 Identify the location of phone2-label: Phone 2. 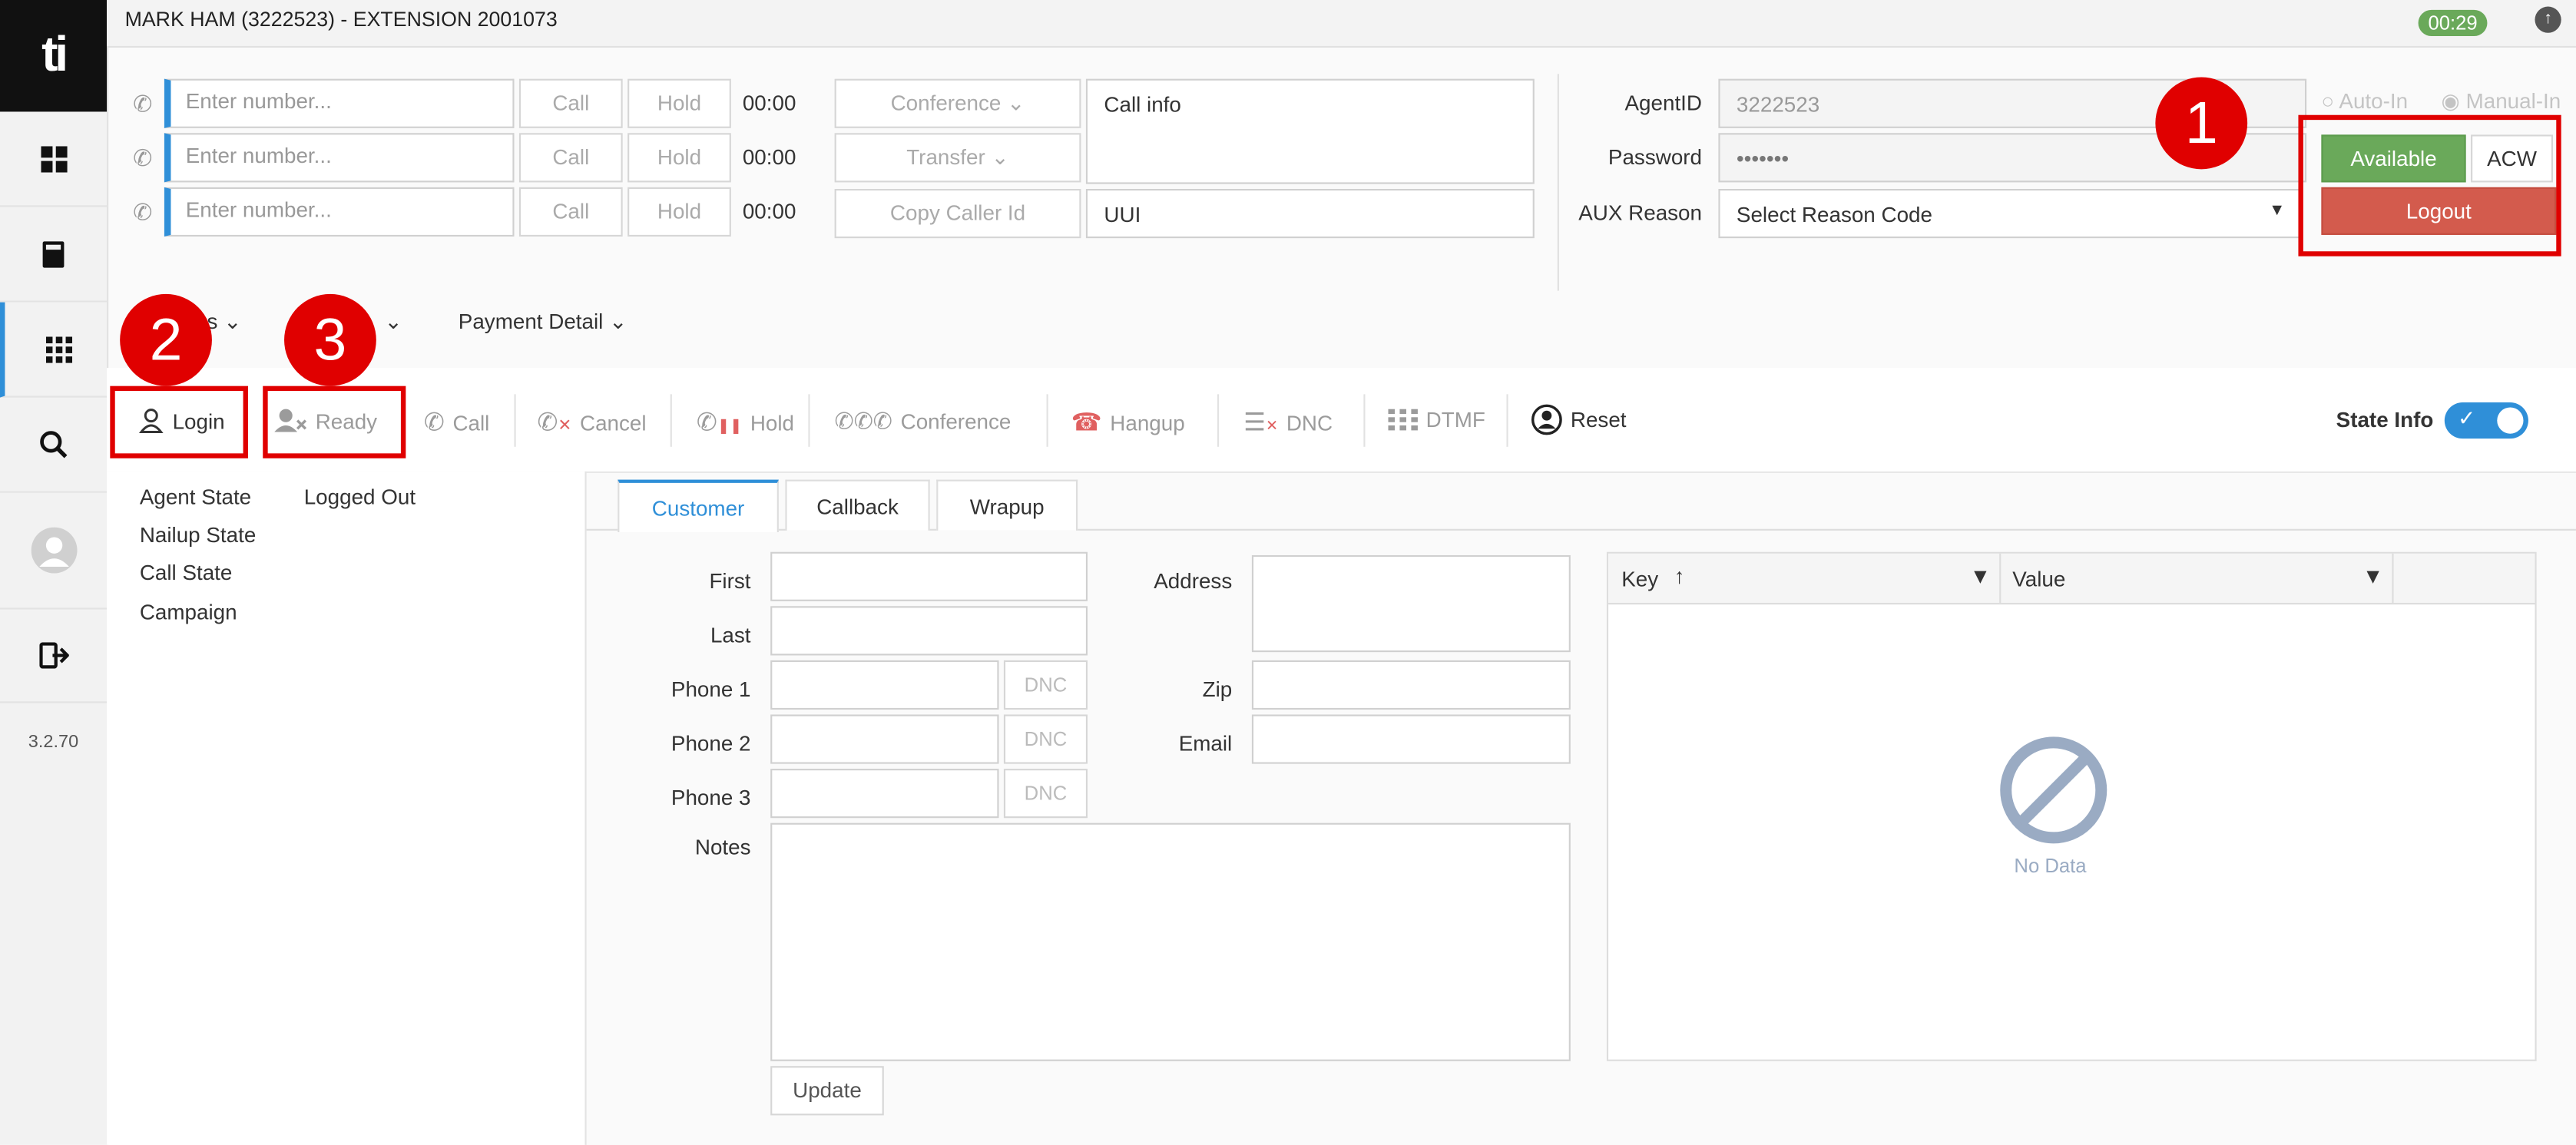
(711, 743).